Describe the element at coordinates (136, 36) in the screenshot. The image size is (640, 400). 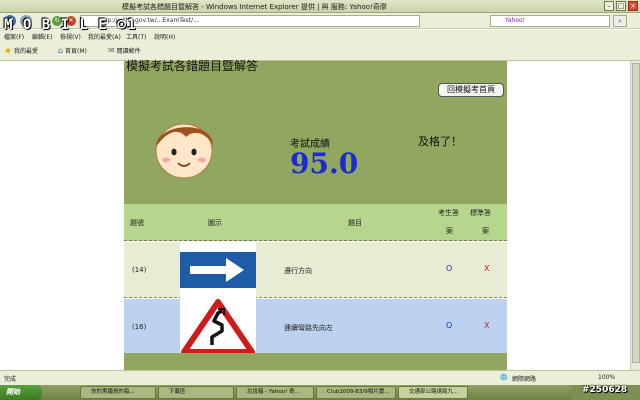
I see `menu-tools: 工具(T)` at that location.